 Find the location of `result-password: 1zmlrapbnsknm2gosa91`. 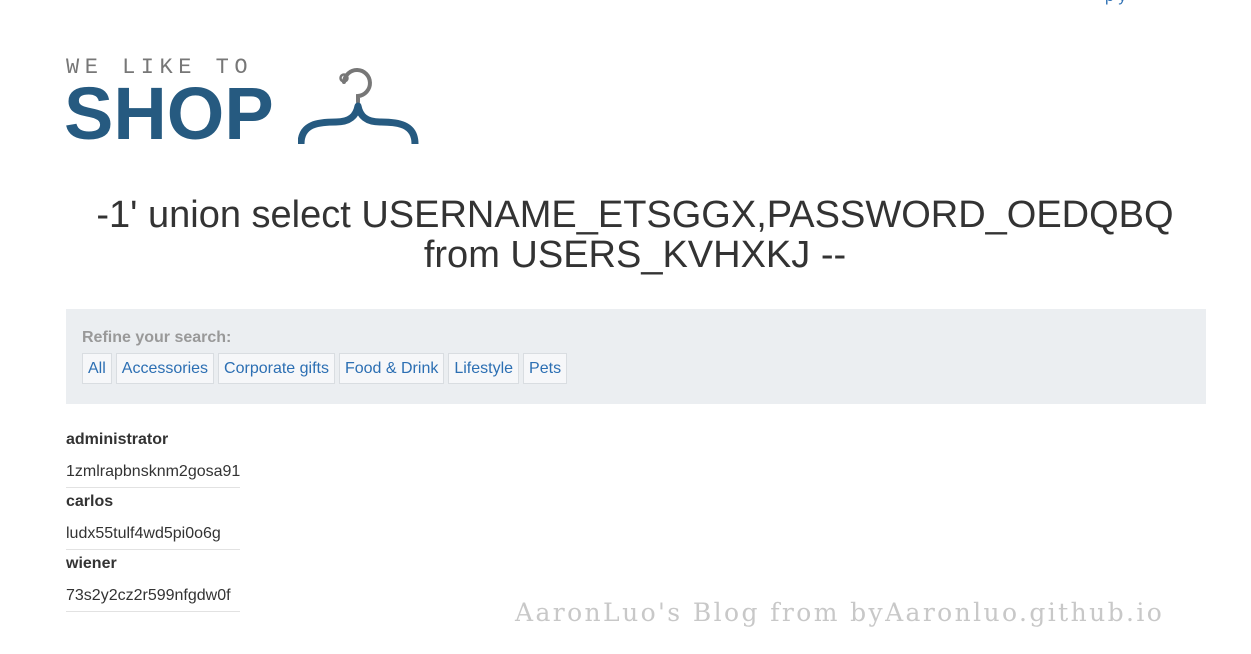

result-password: 1zmlrapbnsknm2gosa91 is located at coordinates (153, 471).